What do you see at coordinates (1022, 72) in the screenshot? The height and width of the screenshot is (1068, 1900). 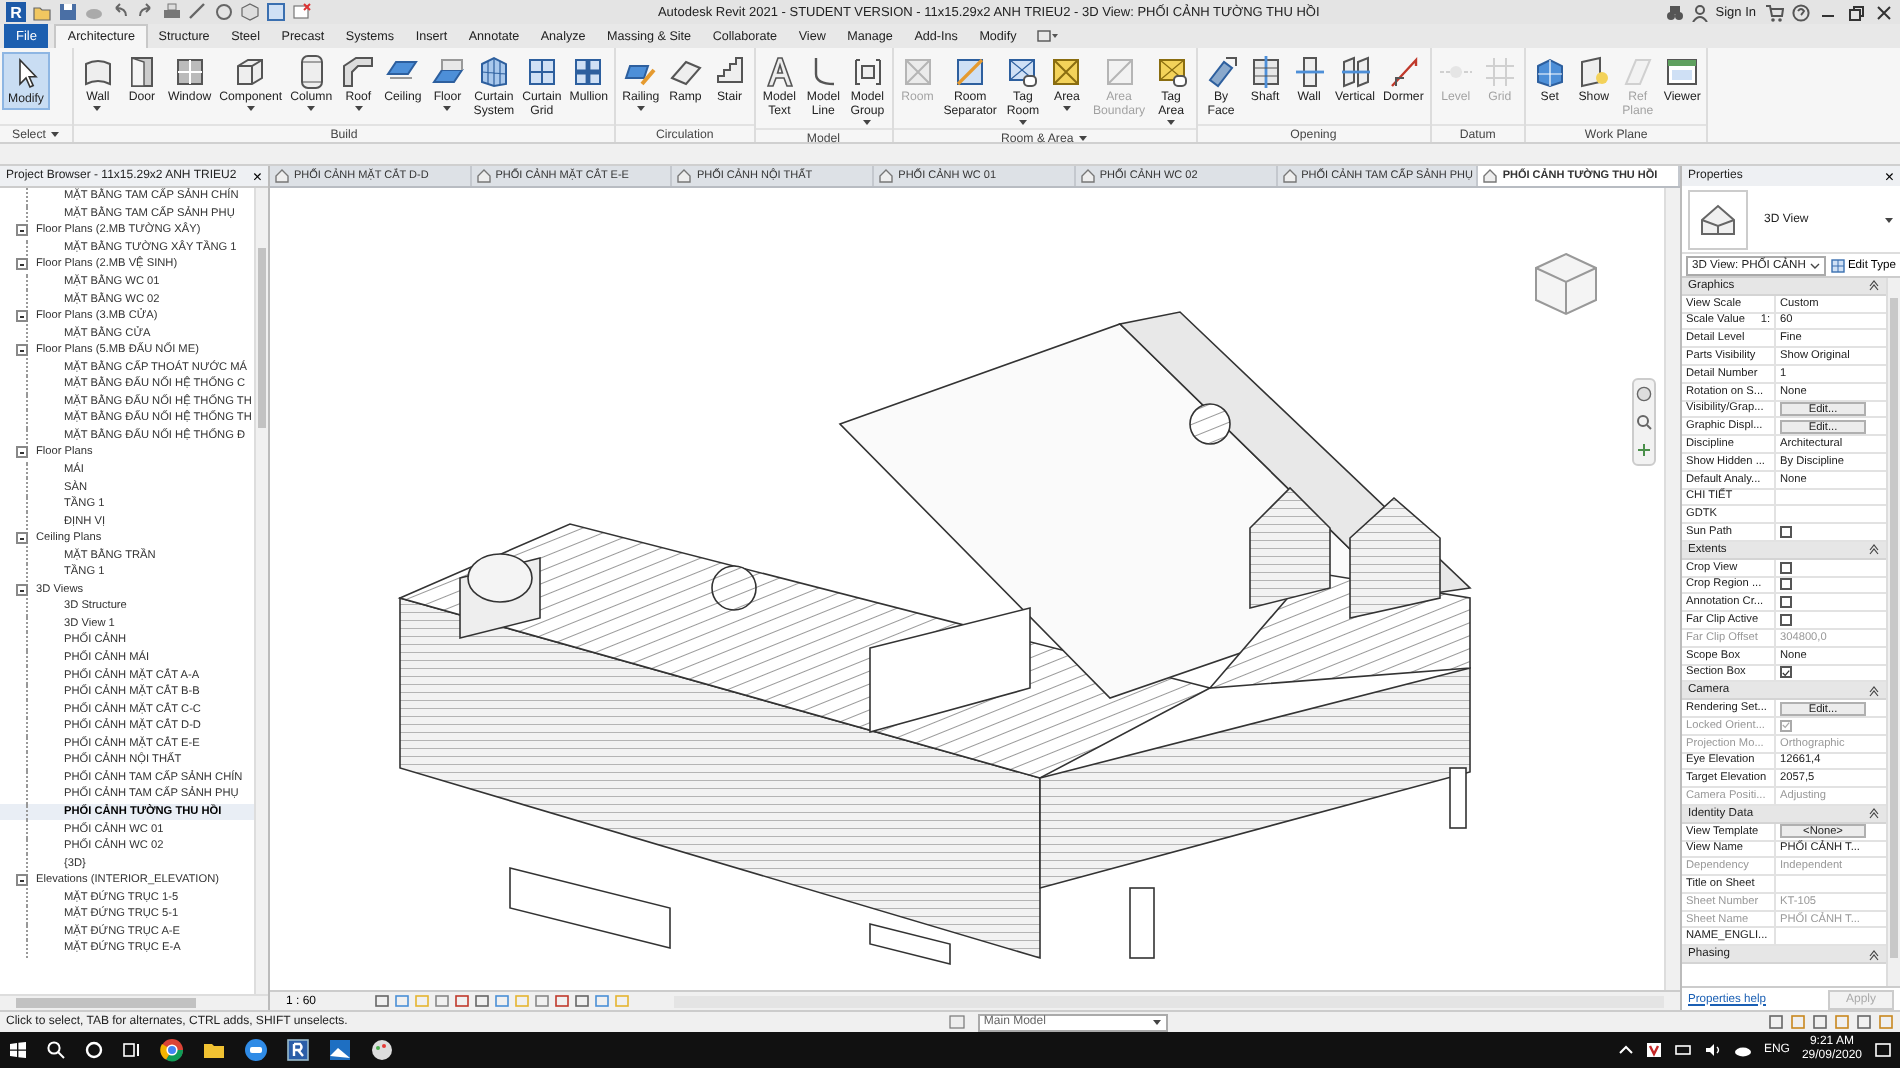 I see `tag-room-icon` at bounding box center [1022, 72].